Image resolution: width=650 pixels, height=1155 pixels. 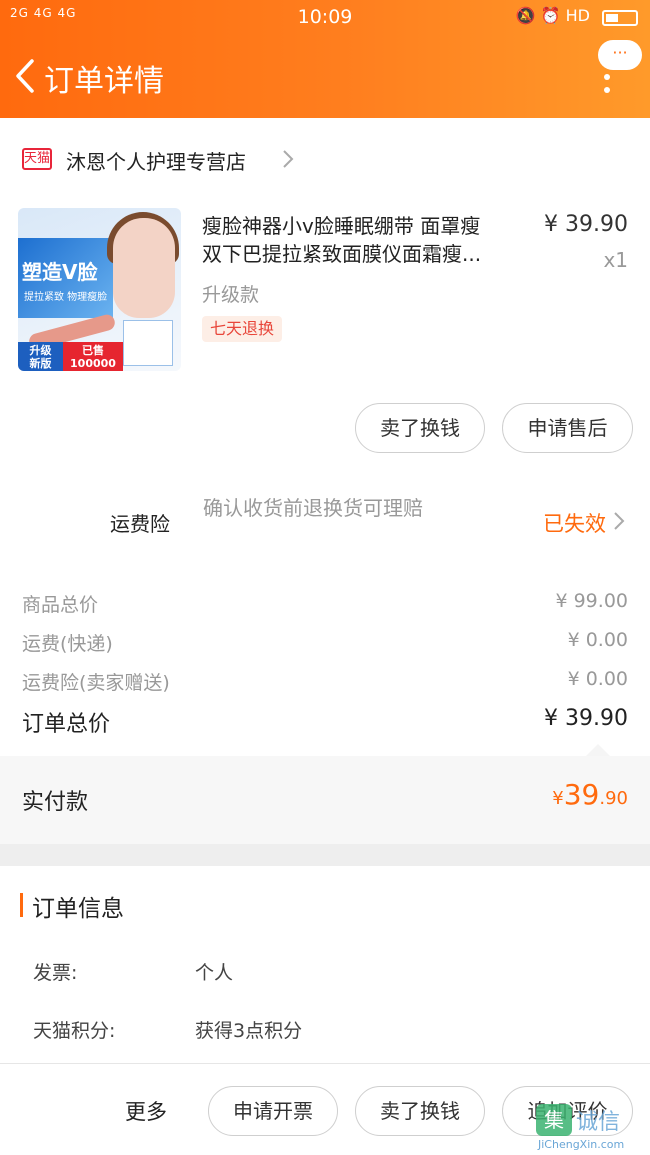 What do you see at coordinates (60, 272) in the screenshot?
I see `product-image-headline: 塑造V脸` at bounding box center [60, 272].